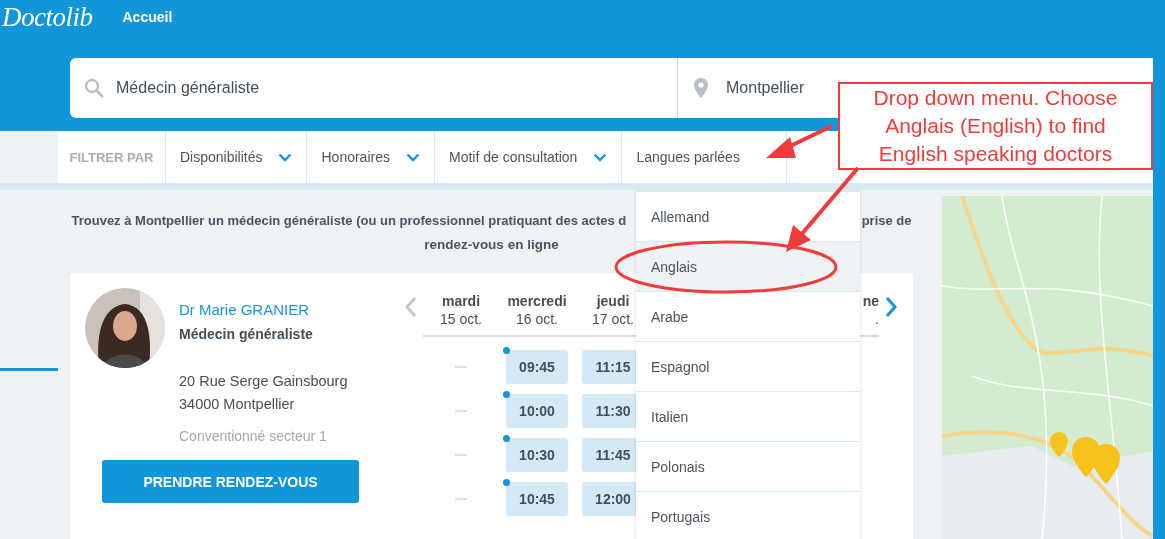  I want to click on day-name: mercredi, so click(537, 301).